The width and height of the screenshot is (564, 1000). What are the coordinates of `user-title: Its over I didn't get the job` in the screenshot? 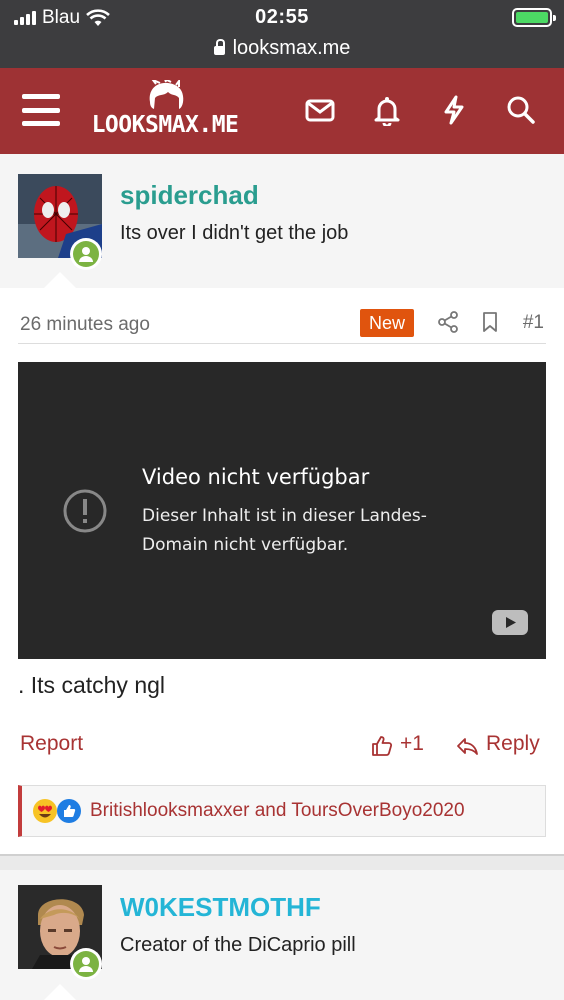 It's located at (234, 233).